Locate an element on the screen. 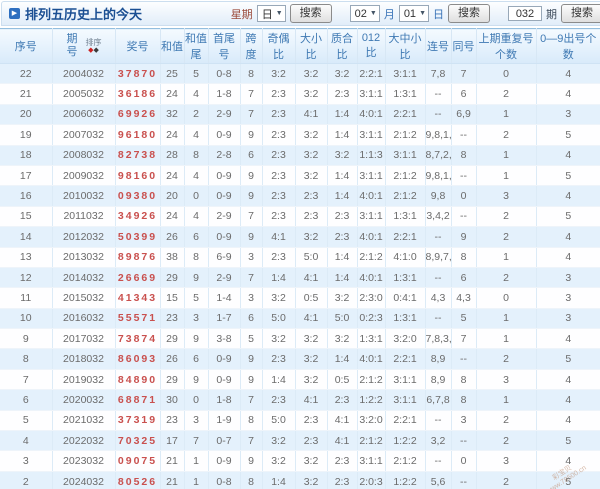  cell-same: 6 is located at coordinates (464, 94).